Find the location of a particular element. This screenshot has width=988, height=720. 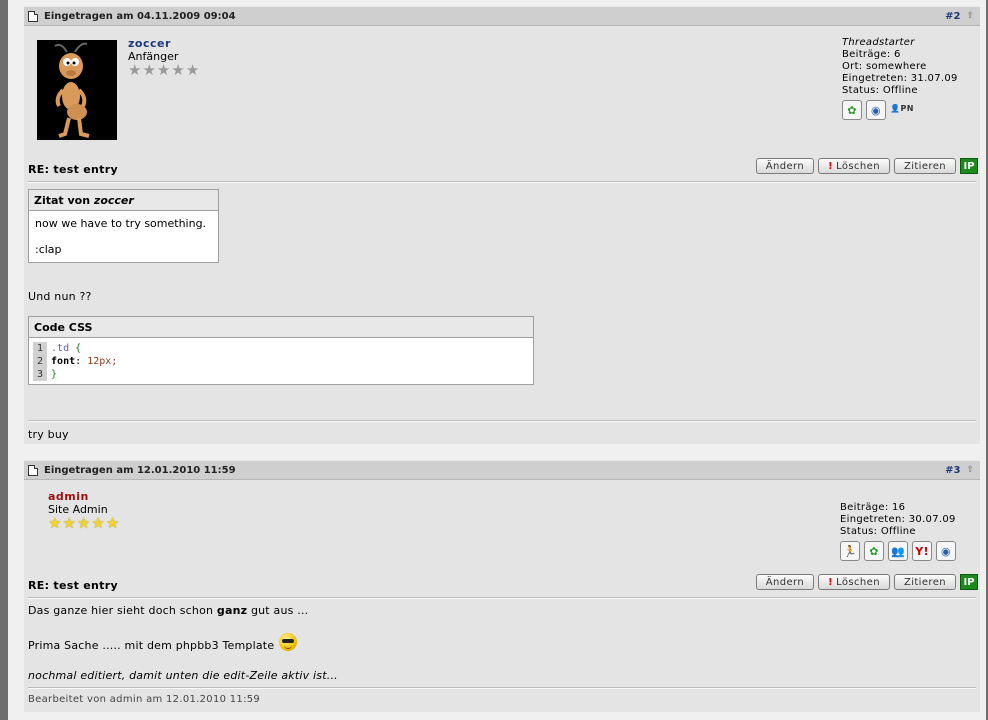

edit-divider is located at coordinates (502, 688).